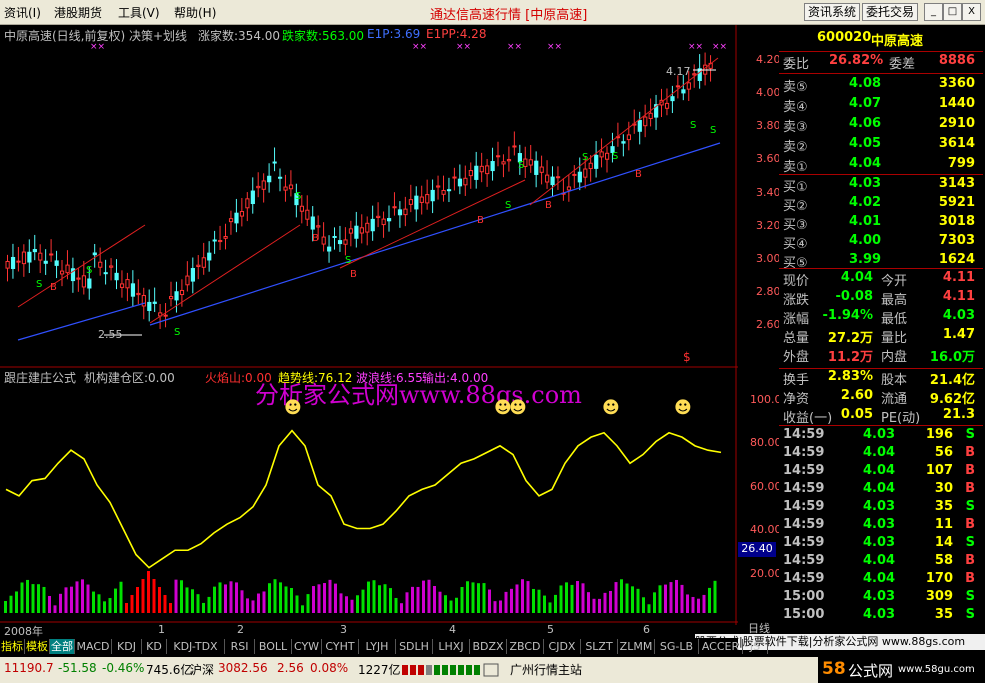 This screenshot has height=683, width=985. What do you see at coordinates (377, 646) in the screenshot?
I see `tab-lyjh: LYJH` at bounding box center [377, 646].